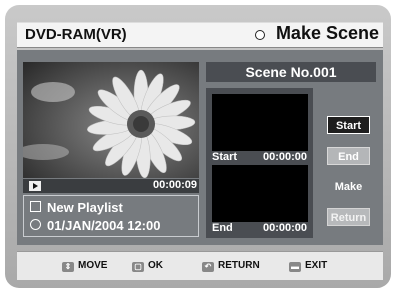 This screenshot has width=396, height=293. I want to click on datetime-row: 01/JAN/2004 12:00, so click(95, 225).